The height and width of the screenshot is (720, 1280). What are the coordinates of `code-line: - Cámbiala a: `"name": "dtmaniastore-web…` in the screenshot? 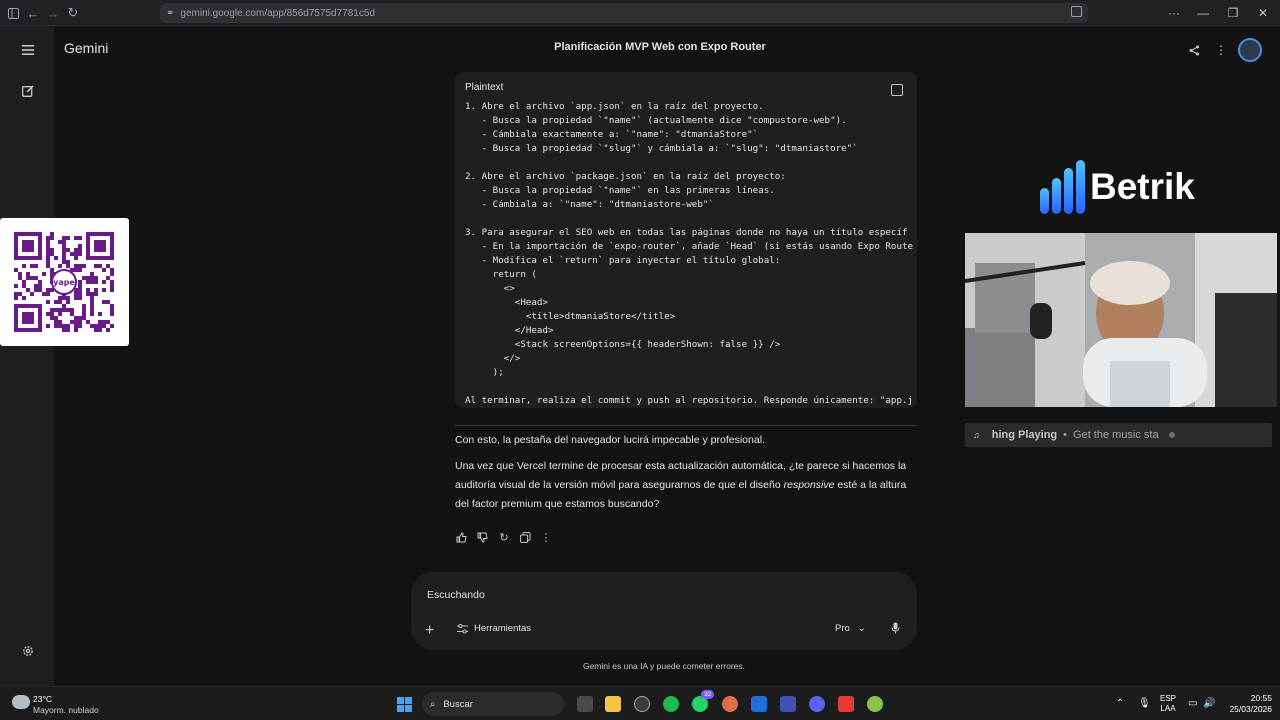 It's located at (589, 204).